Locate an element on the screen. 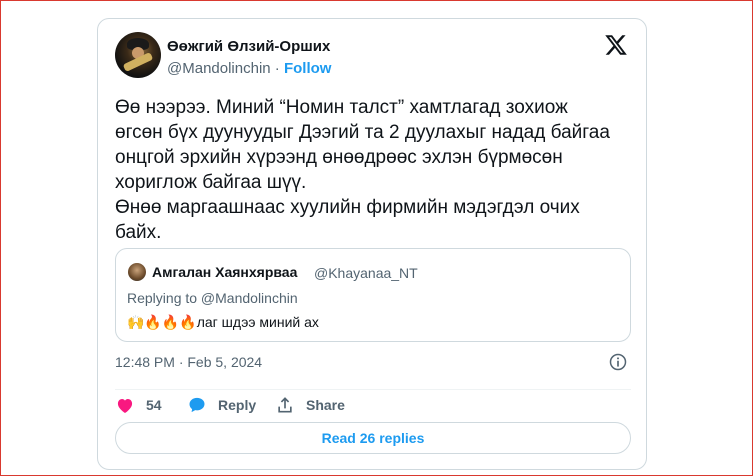  author-handle-row: @Mandolinchin · Follow is located at coordinates (249, 68).